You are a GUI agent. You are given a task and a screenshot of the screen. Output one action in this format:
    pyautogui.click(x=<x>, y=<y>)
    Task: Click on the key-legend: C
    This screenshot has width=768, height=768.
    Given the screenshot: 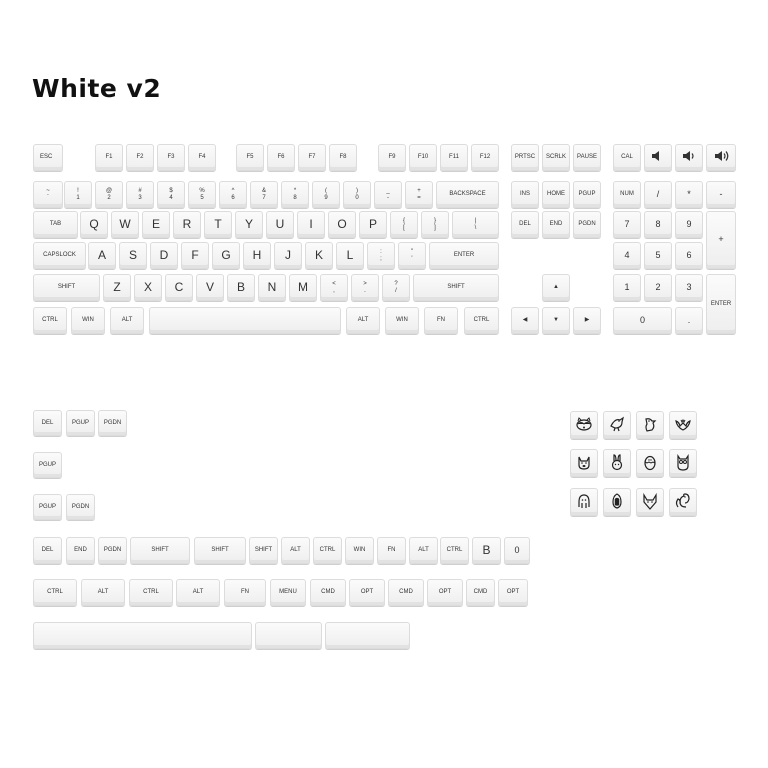 What is the action you would take?
    pyautogui.click(x=179, y=287)
    